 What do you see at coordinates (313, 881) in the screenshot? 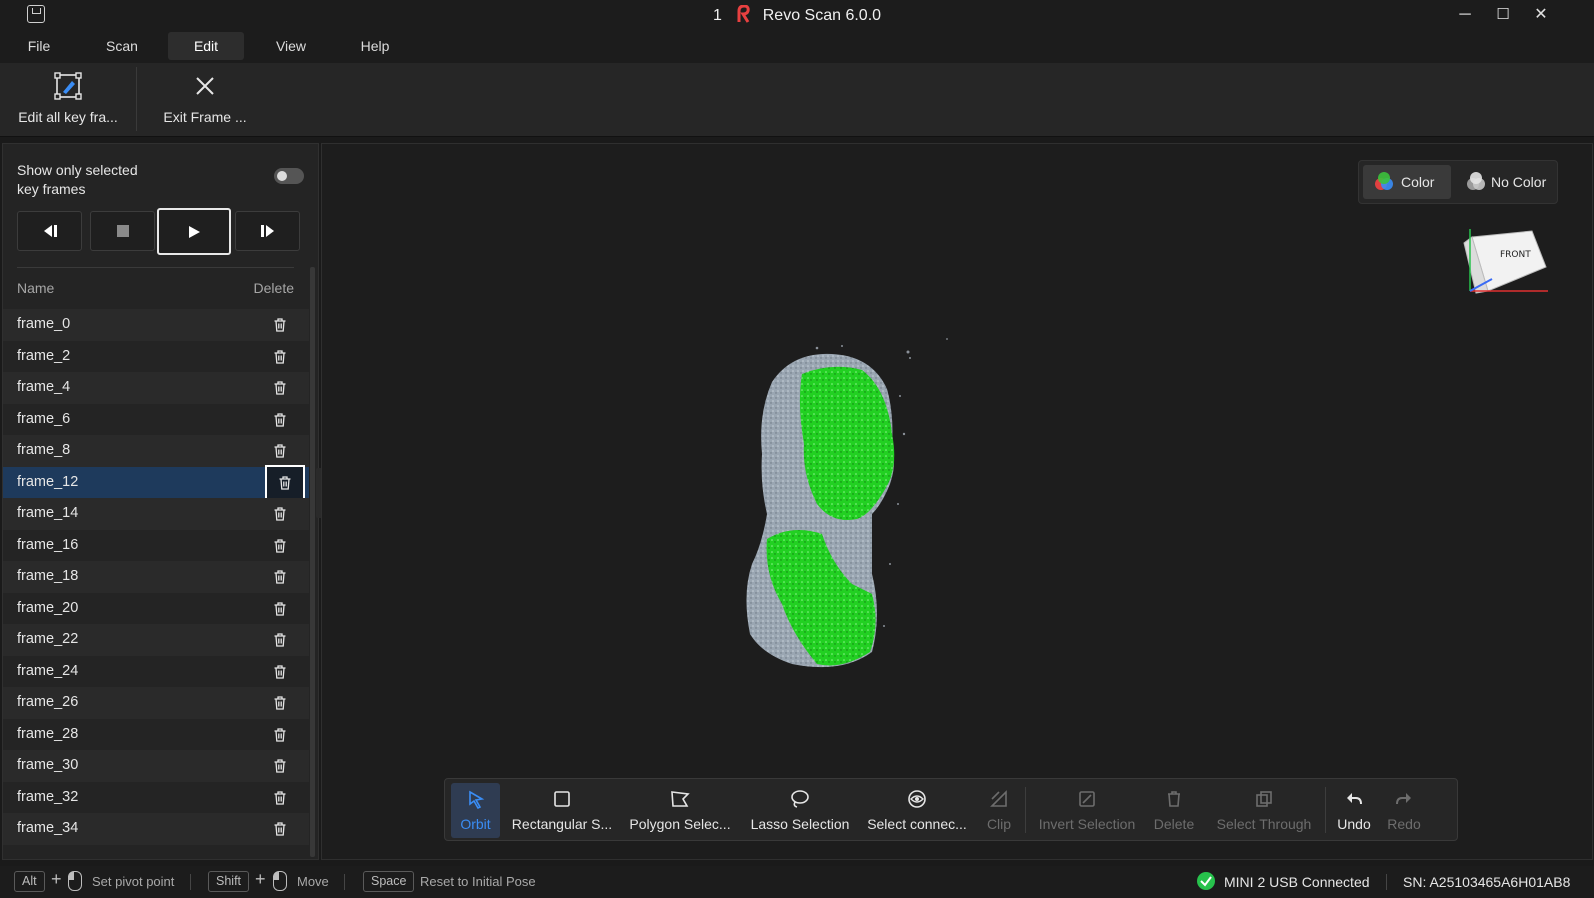
I see `move-hint: Move` at bounding box center [313, 881].